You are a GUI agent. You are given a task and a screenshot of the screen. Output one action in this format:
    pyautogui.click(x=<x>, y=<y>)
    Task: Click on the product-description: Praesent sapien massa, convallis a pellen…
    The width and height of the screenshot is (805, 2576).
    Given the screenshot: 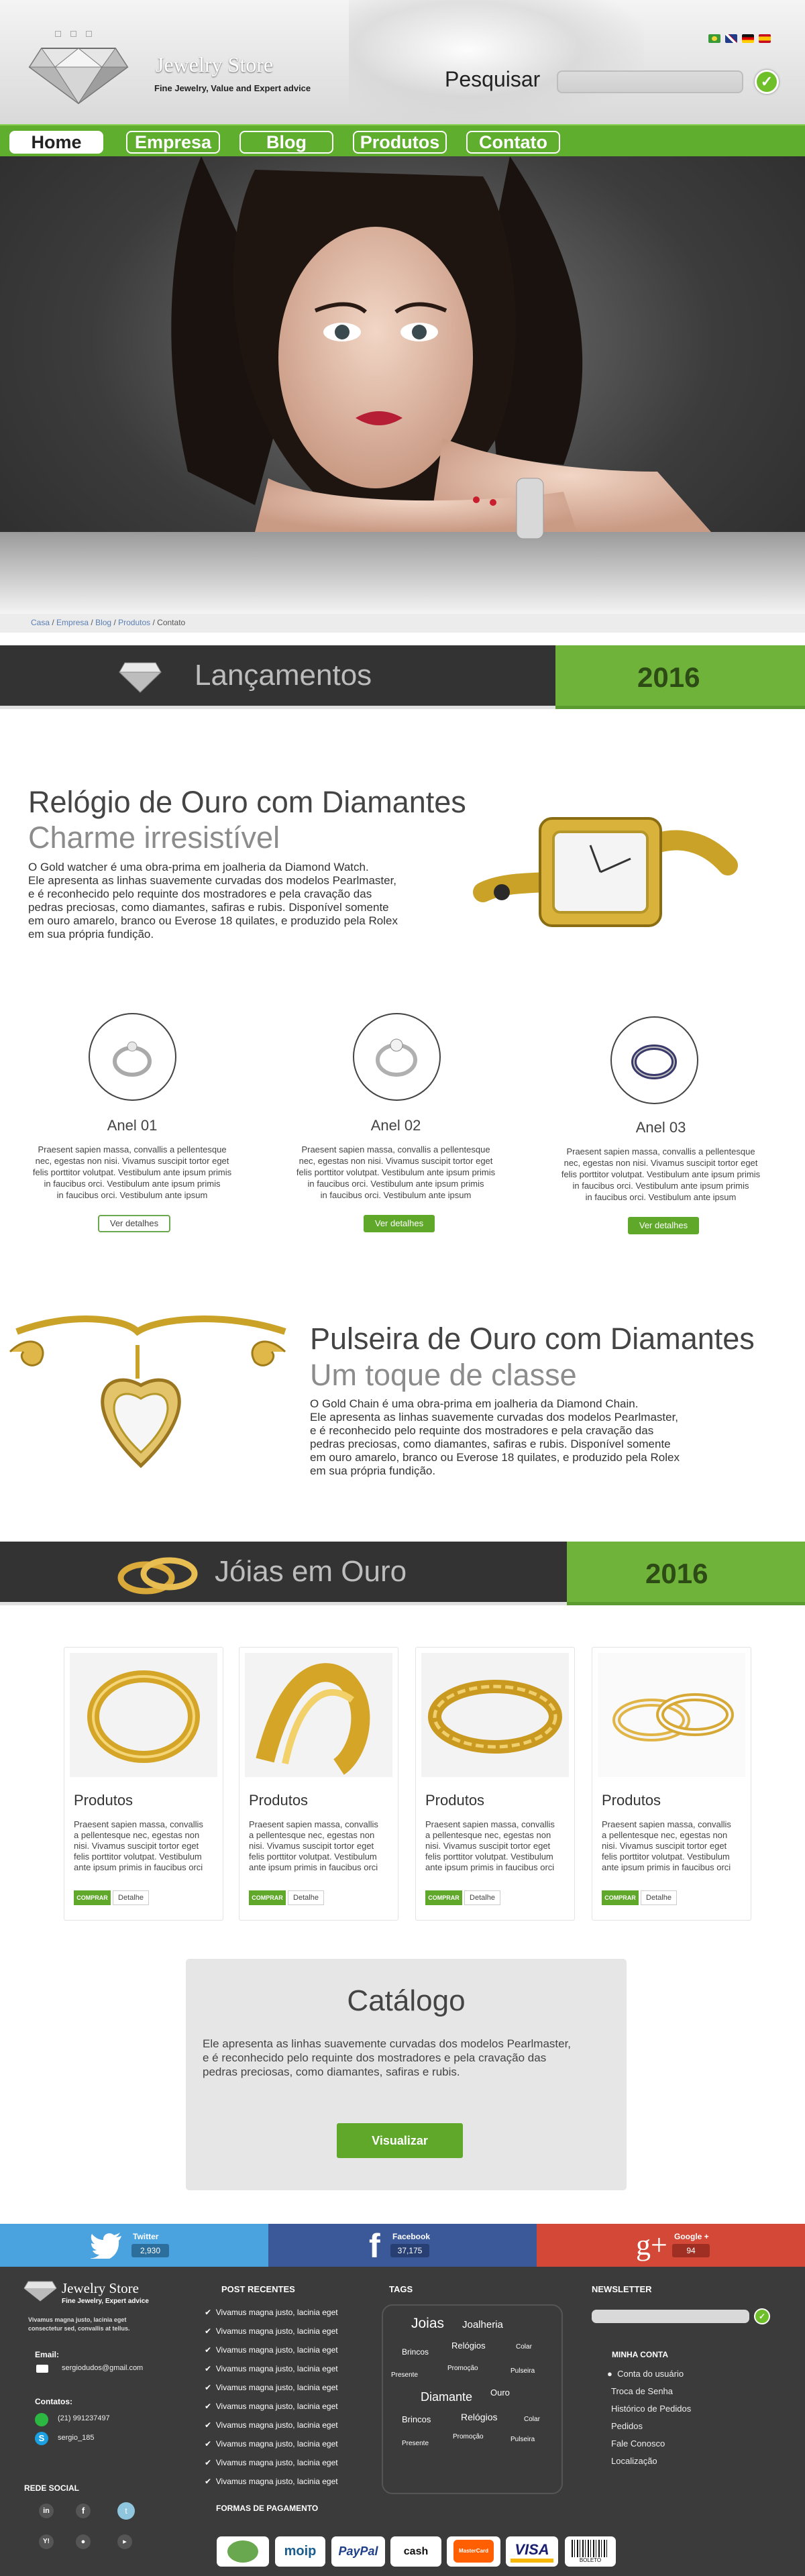 What is the action you would take?
    pyautogui.click(x=490, y=1845)
    